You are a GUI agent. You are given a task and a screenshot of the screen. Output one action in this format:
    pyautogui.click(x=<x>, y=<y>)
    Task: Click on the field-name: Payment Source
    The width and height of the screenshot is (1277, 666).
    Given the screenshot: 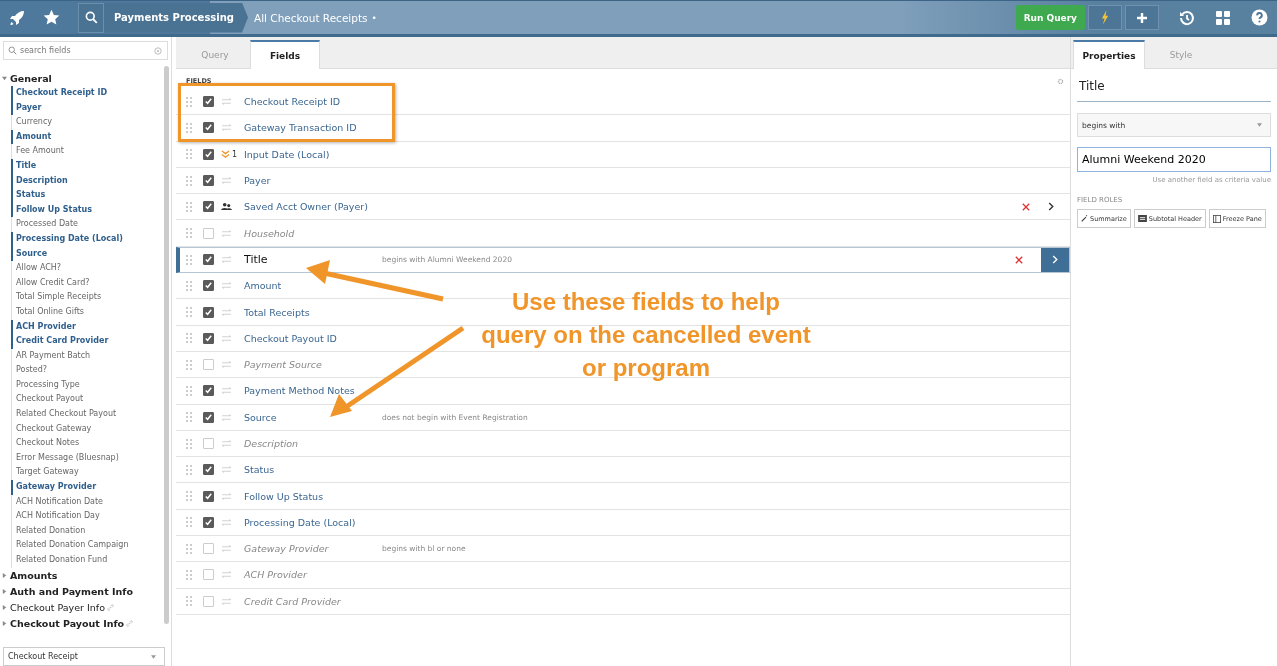 What is the action you would take?
    pyautogui.click(x=283, y=365)
    